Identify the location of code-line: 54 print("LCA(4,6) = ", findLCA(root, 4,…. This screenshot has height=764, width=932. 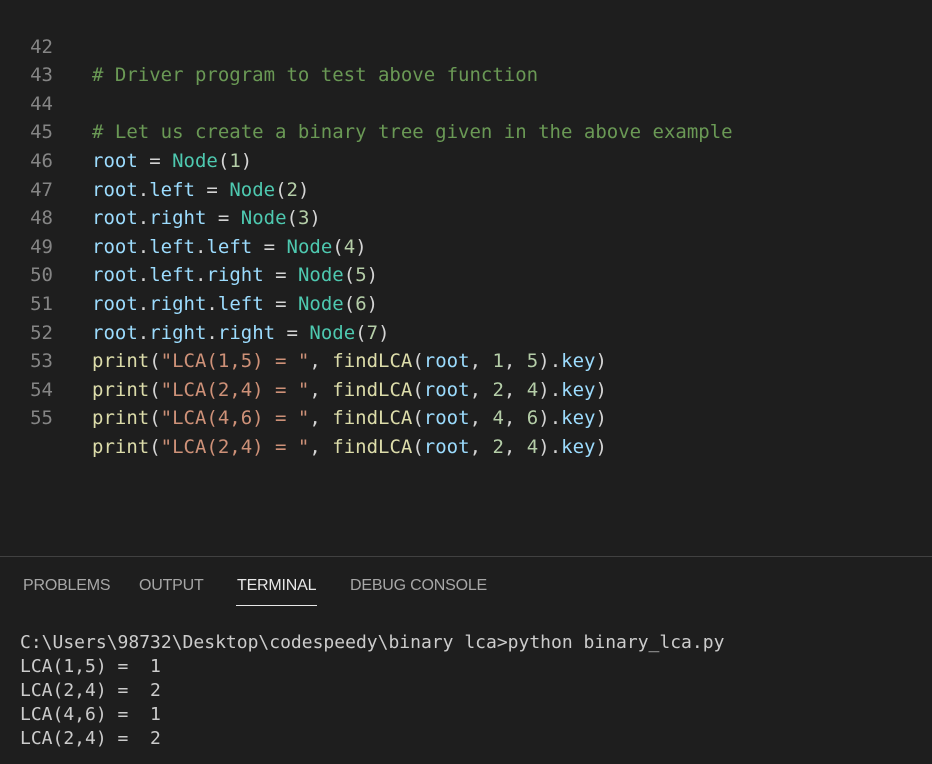
(466, 388).